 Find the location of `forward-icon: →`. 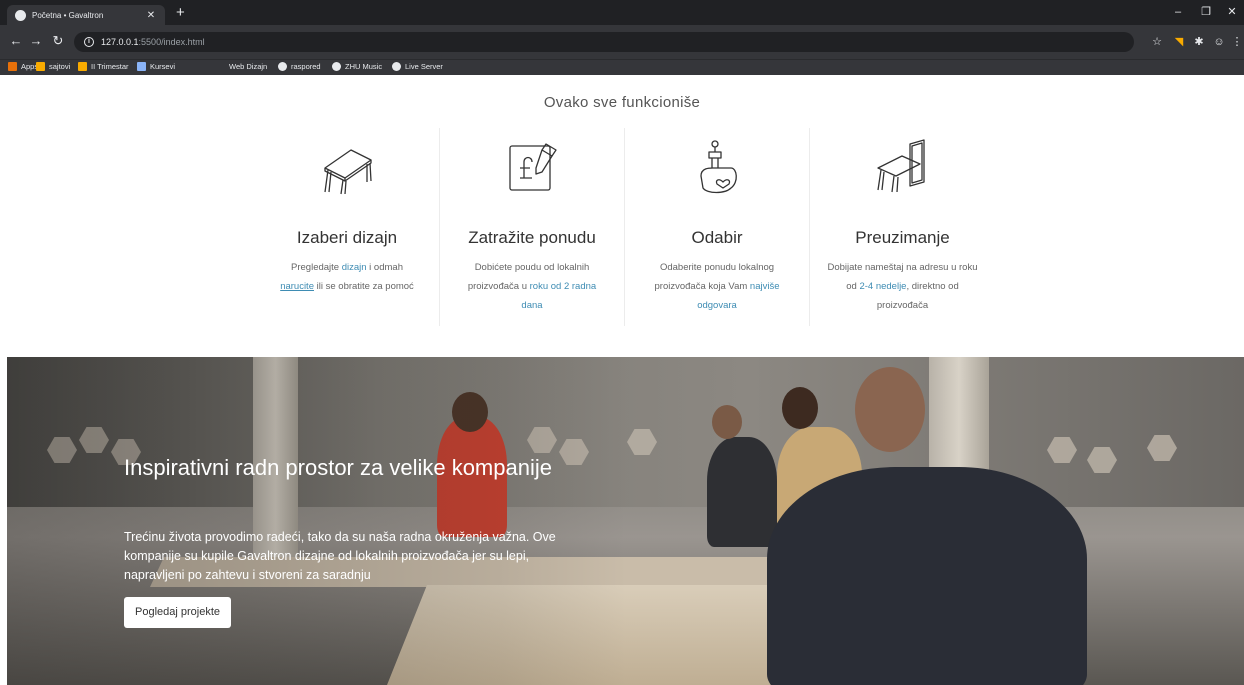

forward-icon: → is located at coordinates (36, 41).